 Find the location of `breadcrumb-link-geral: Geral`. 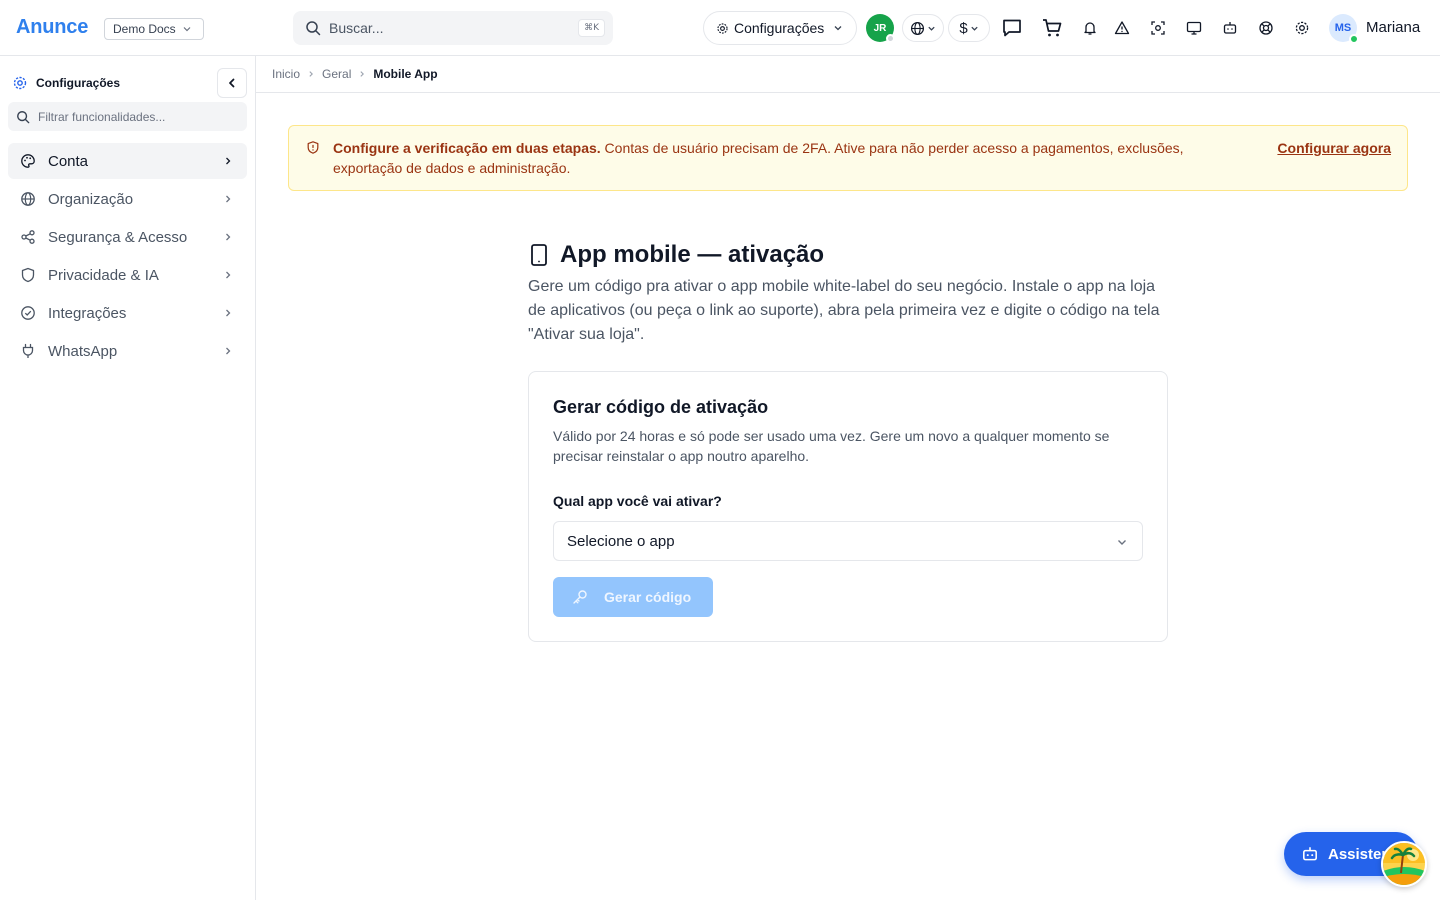

breadcrumb-link-geral: Geral is located at coordinates (336, 74).